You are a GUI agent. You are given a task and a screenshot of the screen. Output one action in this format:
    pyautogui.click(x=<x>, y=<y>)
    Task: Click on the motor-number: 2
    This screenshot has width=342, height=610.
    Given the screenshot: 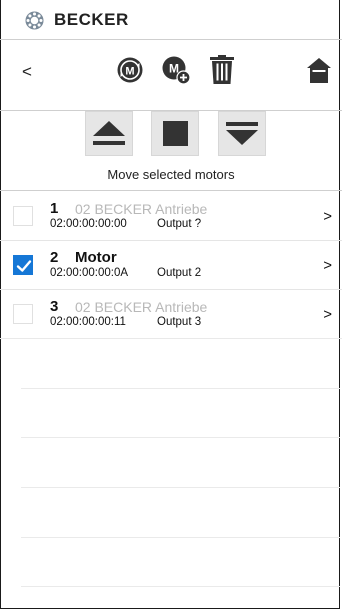 What is the action you would take?
    pyautogui.click(x=54, y=257)
    